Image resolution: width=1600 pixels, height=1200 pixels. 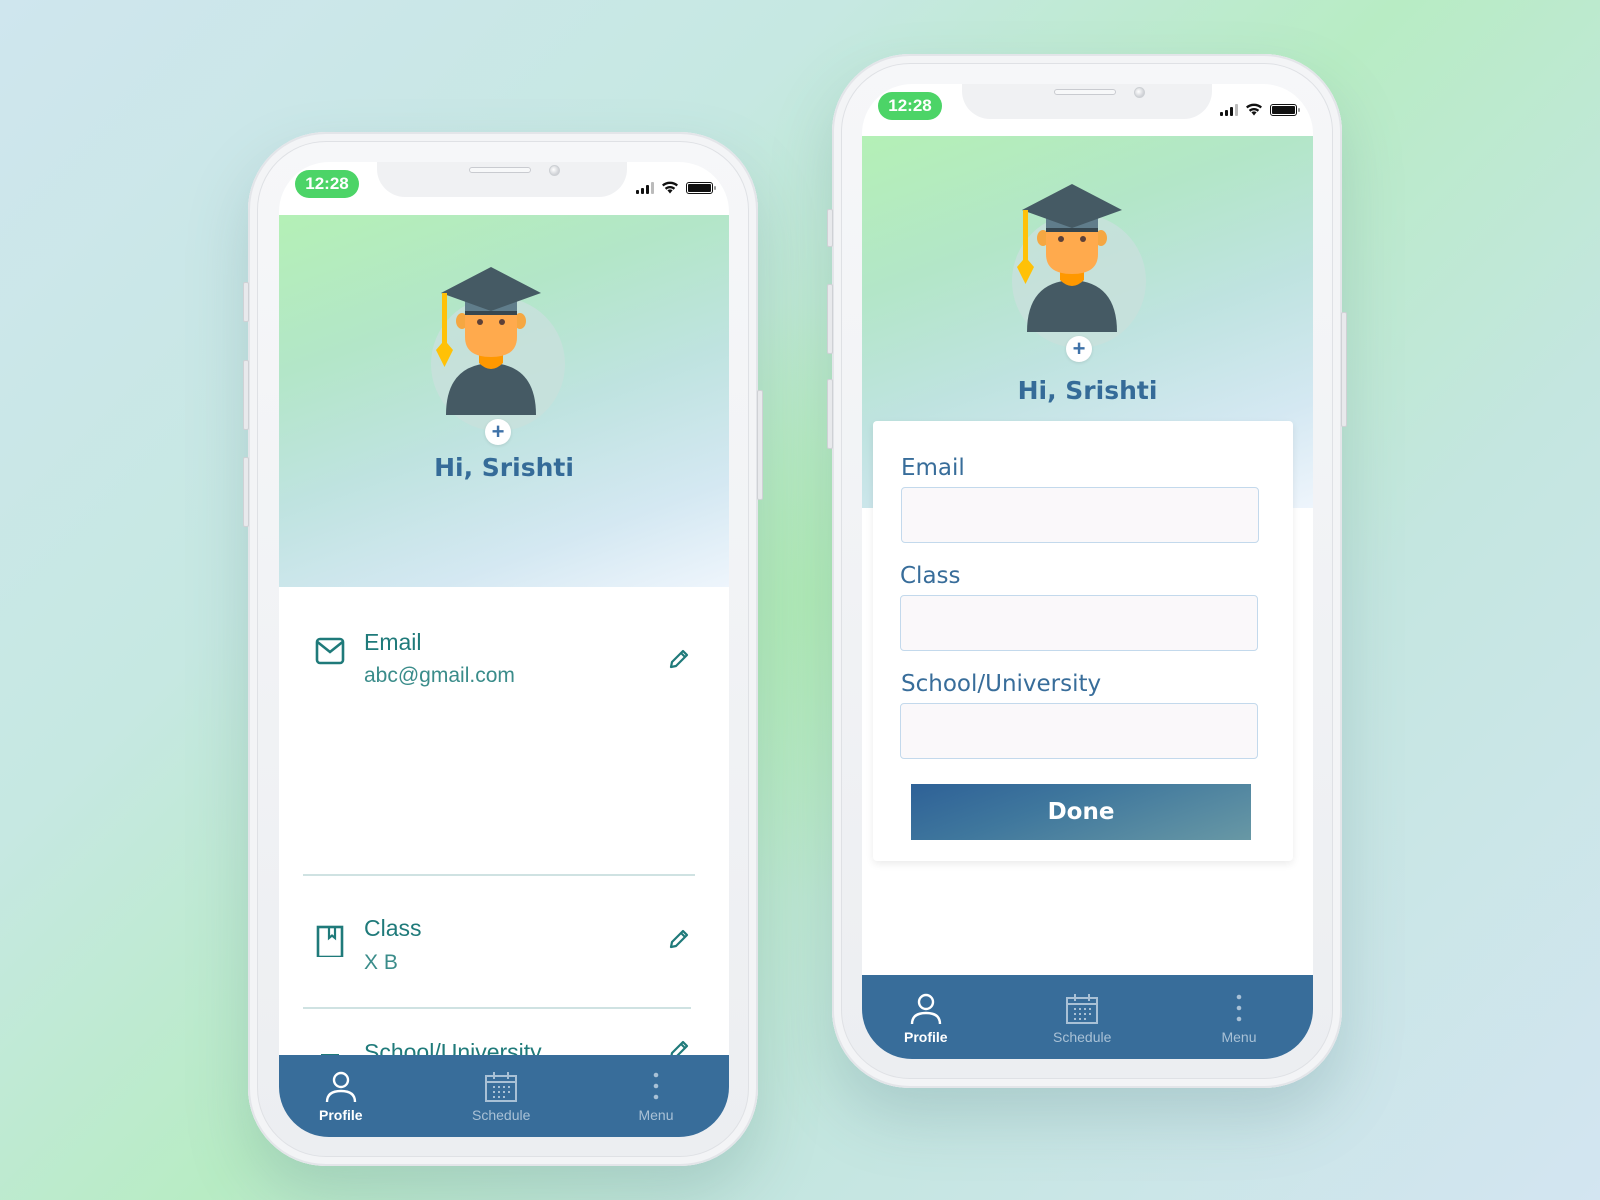 I want to click on school-label: School/University, so click(x=1001, y=684).